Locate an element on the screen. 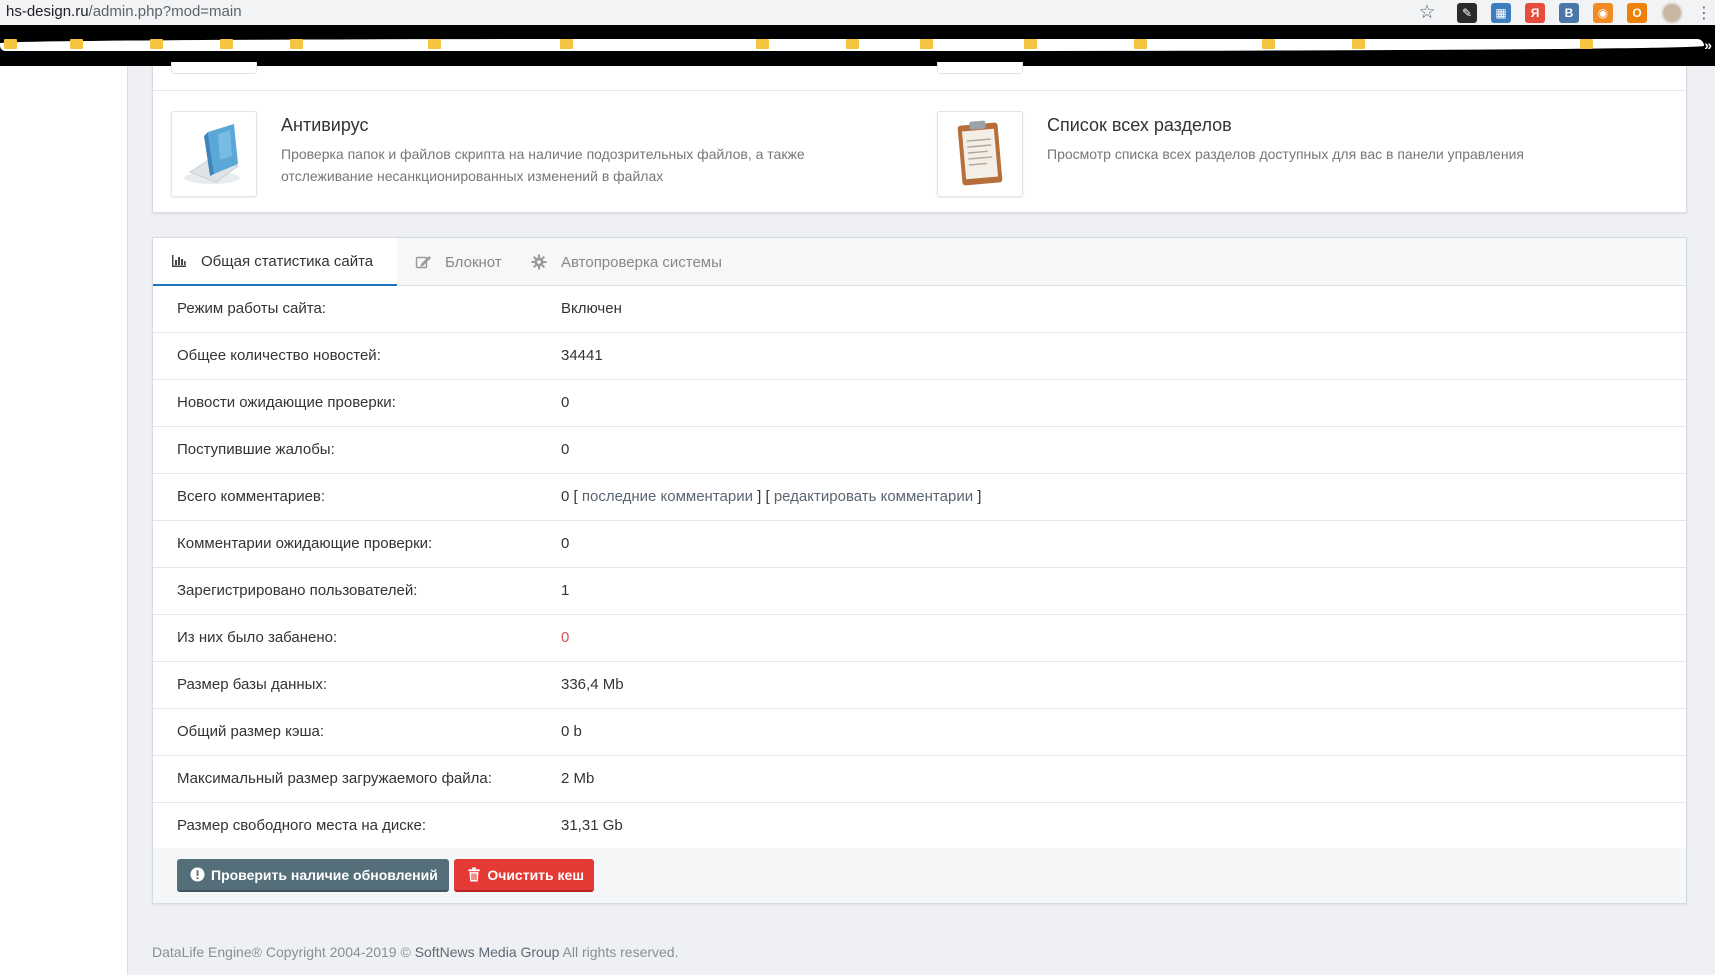 The image size is (1715, 975). stat-row-comments-pending: Комментарии ожидающие проверки: 0 is located at coordinates (919, 544).